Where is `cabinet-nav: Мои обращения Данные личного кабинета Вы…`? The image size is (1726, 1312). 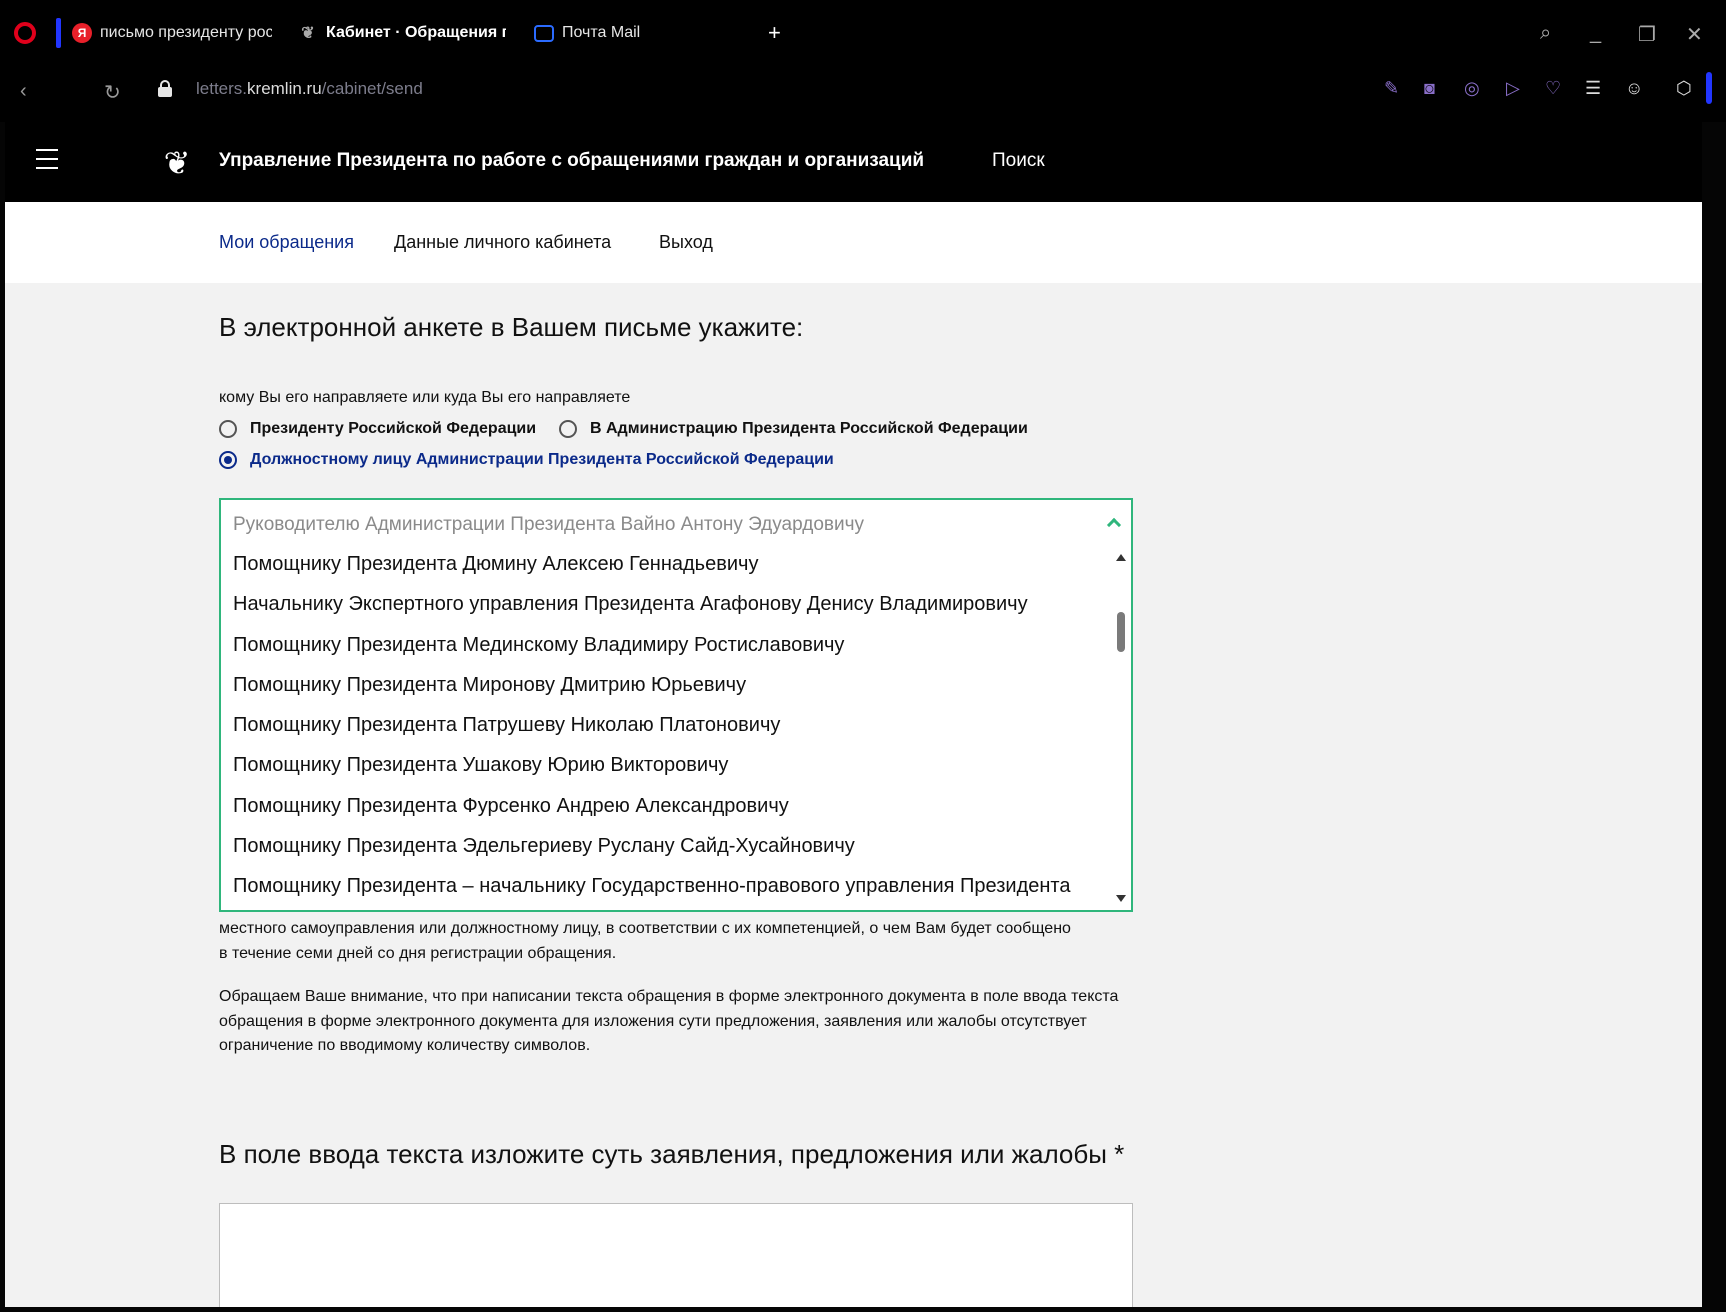 cabinet-nav: Мои обращения Данные личного кабинета Вы… is located at coordinates (853, 242).